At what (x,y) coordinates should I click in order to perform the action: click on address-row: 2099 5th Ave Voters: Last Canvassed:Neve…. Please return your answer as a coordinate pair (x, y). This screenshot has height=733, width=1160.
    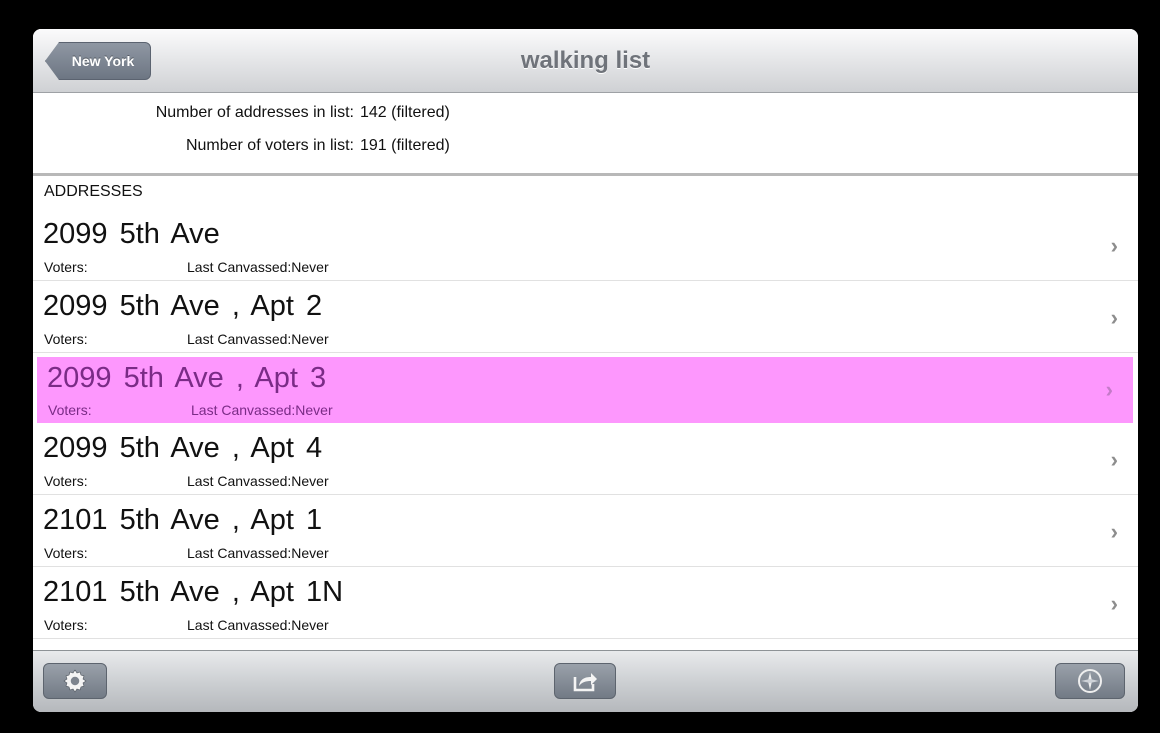
    Looking at the image, I should click on (585, 245).